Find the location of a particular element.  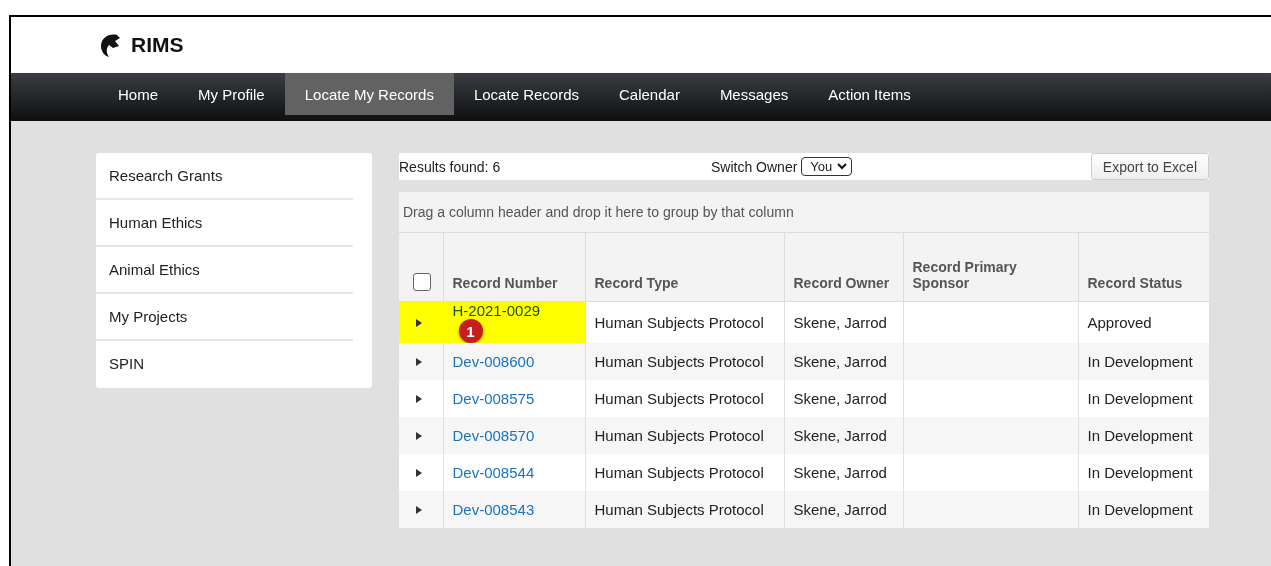

nav-tab: My Profile is located at coordinates (231, 94).